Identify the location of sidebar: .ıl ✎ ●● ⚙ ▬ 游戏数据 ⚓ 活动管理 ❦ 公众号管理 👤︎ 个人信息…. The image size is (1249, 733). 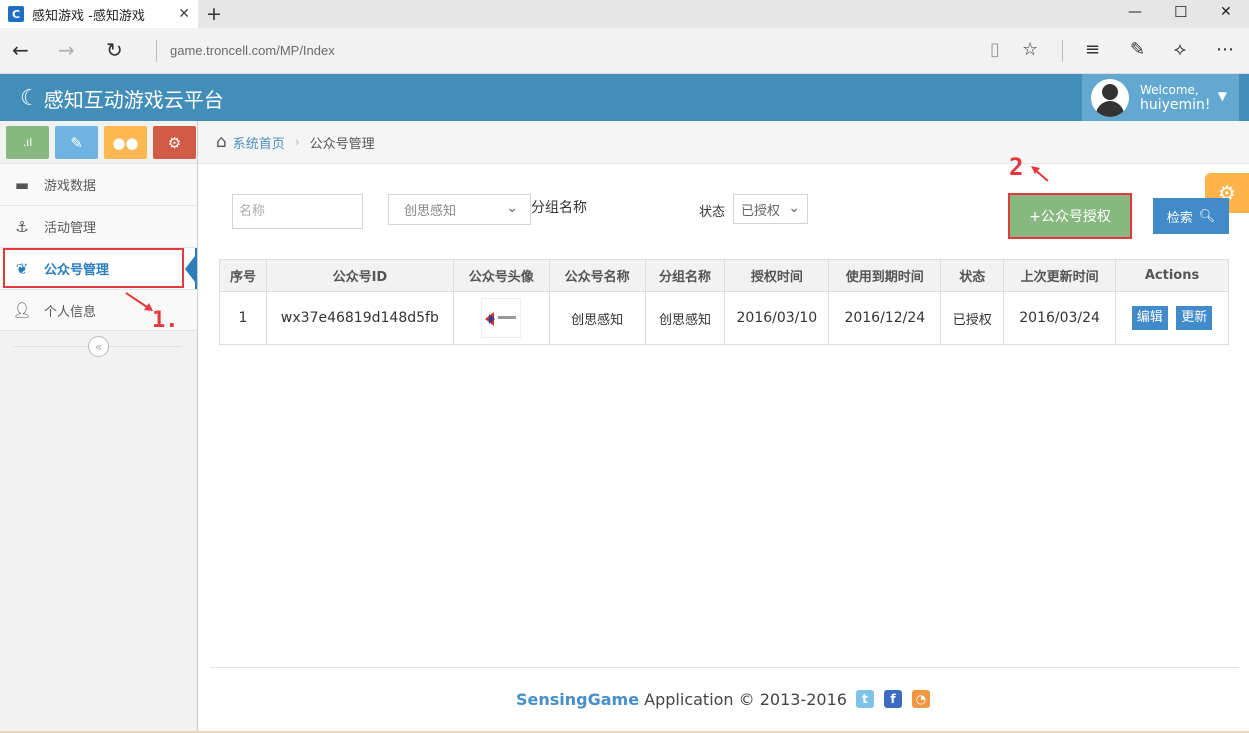
(99, 427).